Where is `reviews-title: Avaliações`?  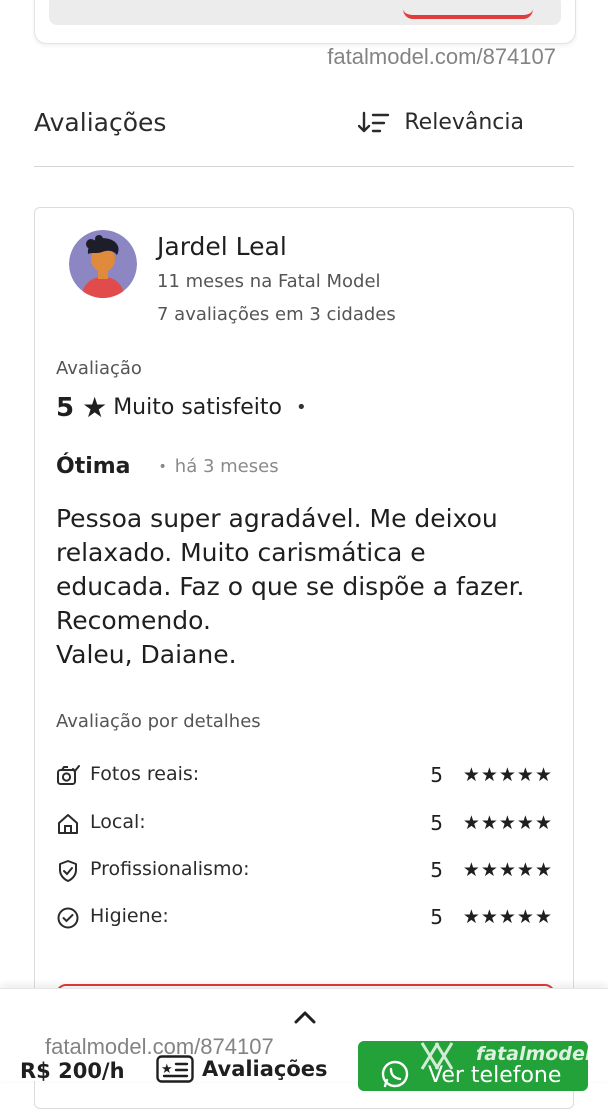
reviews-title: Avaliações is located at coordinates (100, 122).